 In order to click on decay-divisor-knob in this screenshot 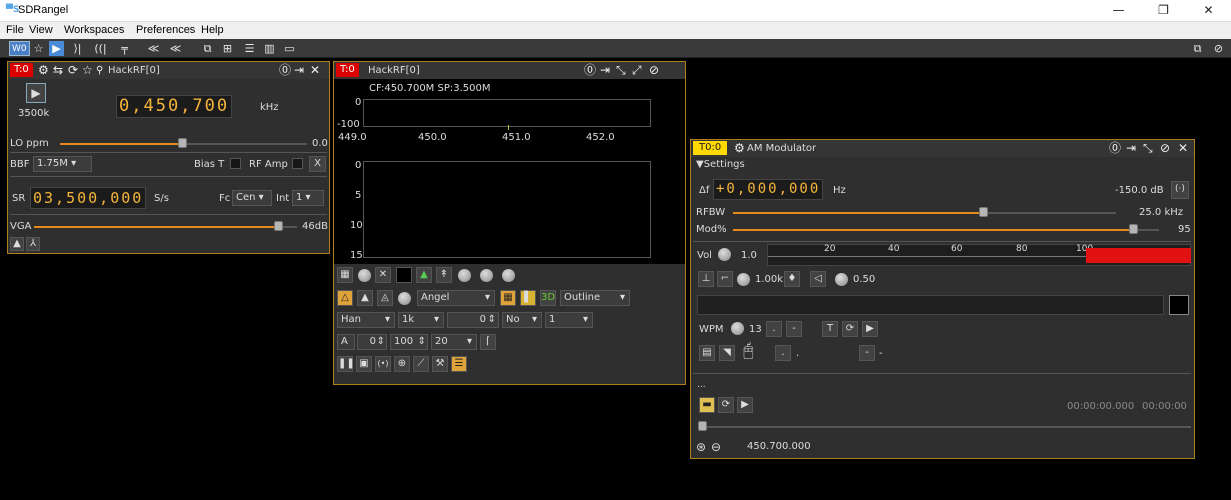, I will do `click(486, 275)`.